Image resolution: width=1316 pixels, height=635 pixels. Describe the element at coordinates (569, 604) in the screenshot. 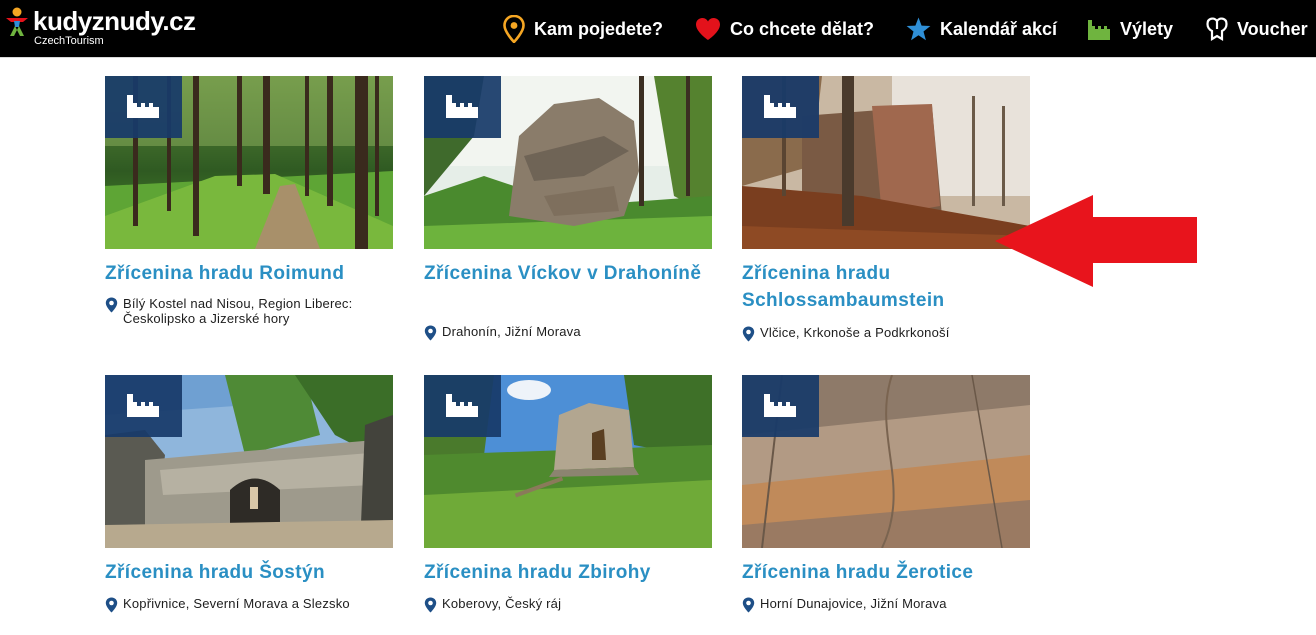

I see `card-location: Koberovy, Český ráj` at that location.